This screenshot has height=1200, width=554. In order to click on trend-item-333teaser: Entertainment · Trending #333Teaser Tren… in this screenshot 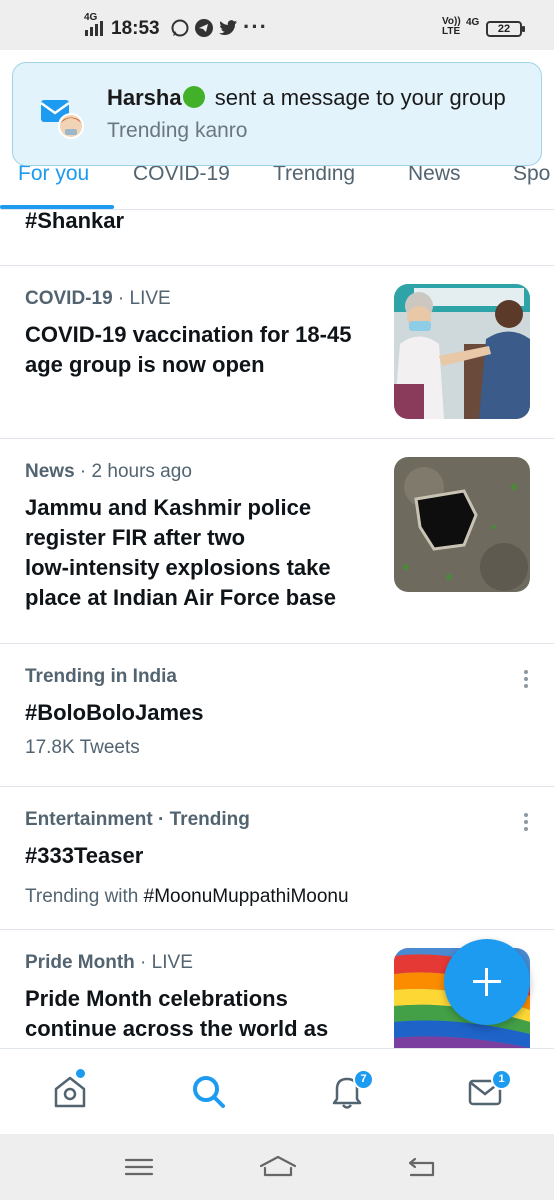, I will do `click(277, 858)`.